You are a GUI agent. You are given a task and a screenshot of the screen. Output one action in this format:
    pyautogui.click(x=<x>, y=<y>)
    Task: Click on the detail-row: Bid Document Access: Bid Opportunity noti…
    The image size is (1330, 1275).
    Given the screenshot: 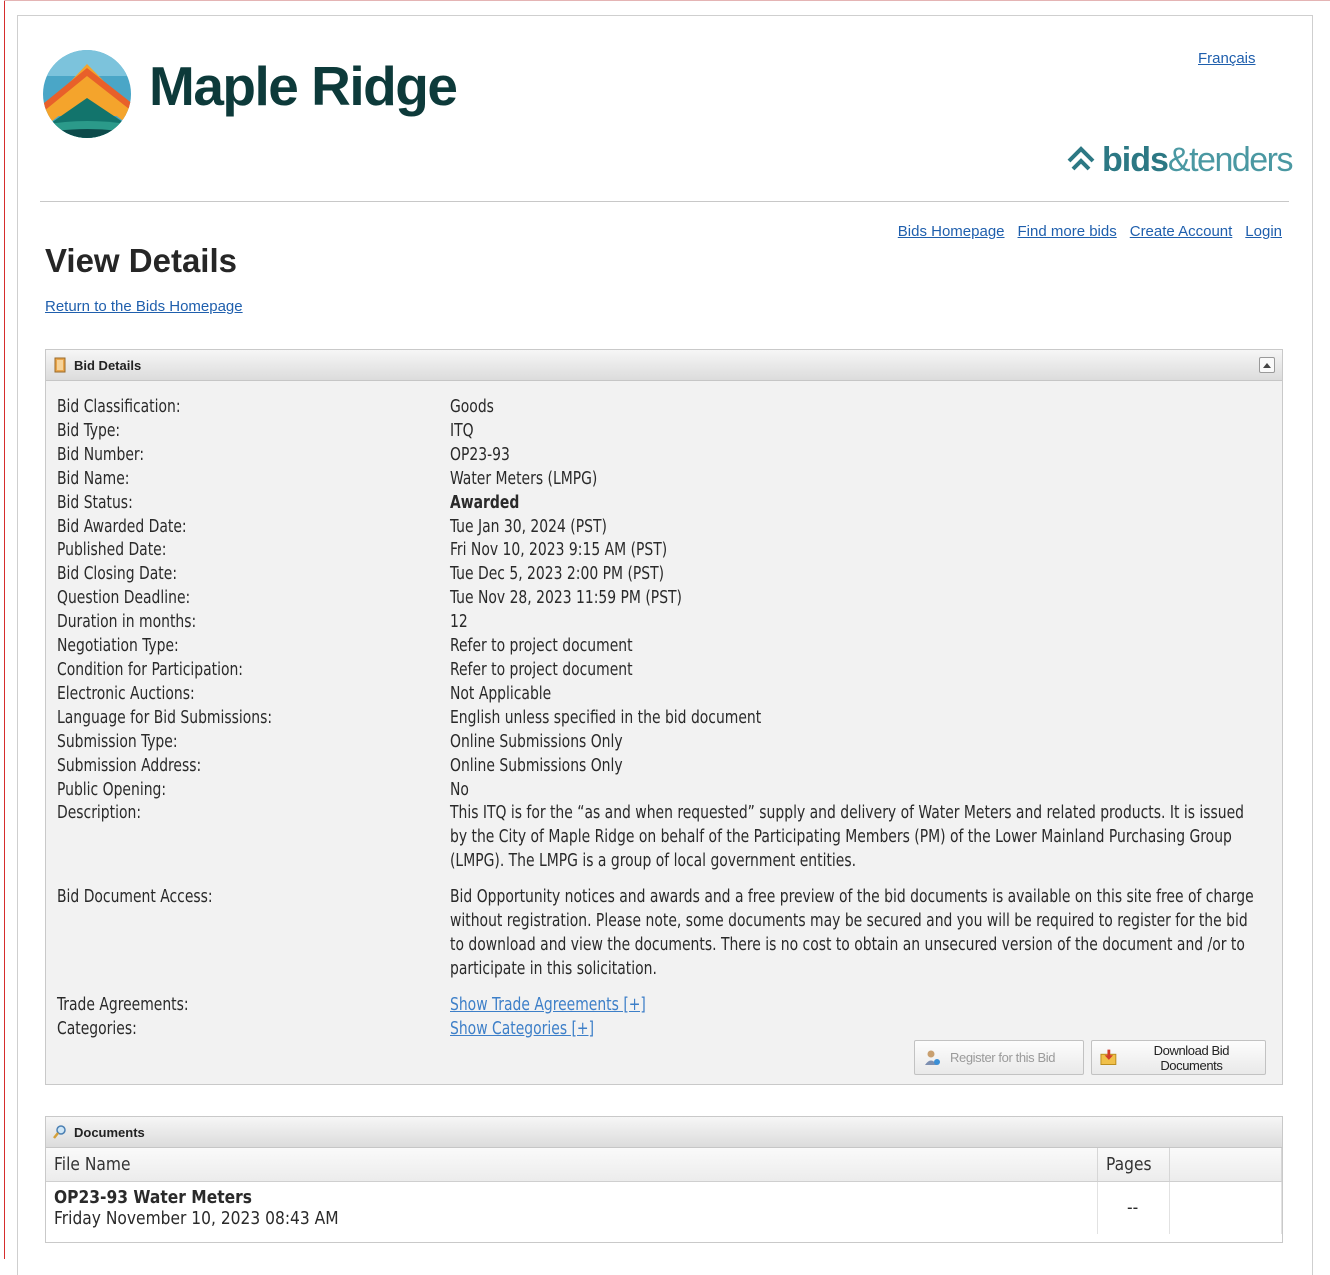 What is the action you would take?
    pyautogui.click(x=667, y=939)
    